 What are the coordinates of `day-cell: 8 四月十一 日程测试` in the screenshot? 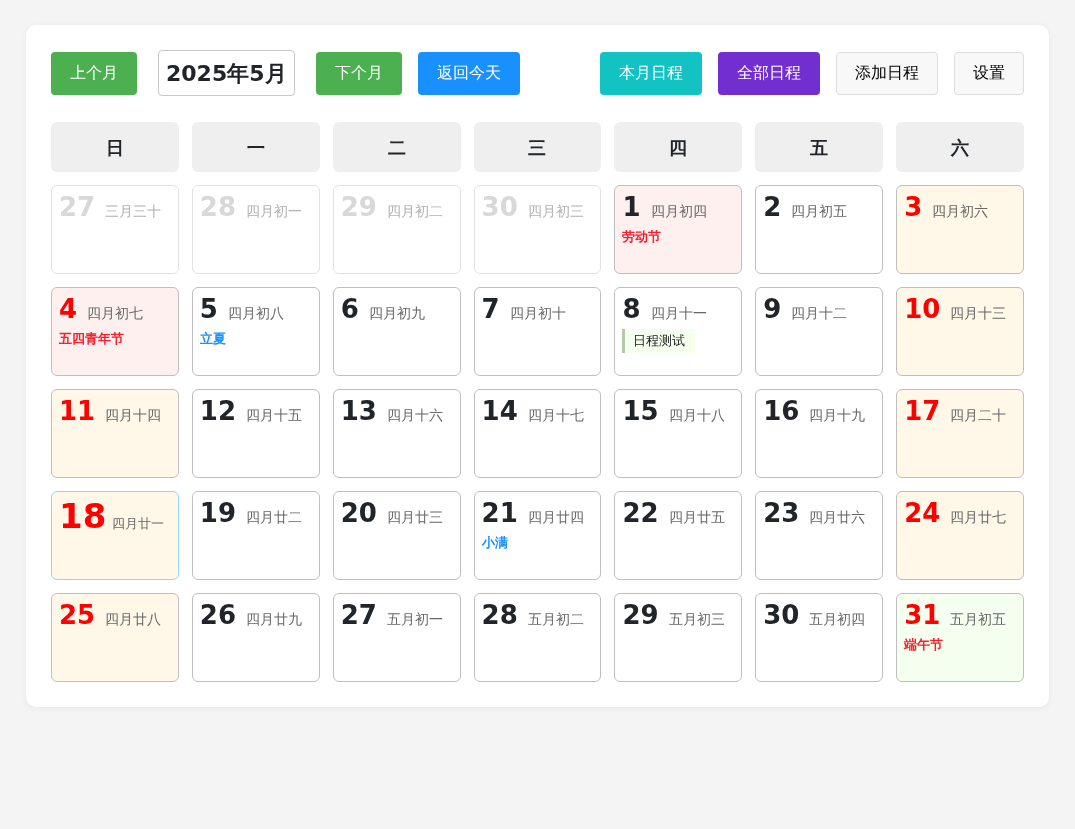 It's located at (678, 331).